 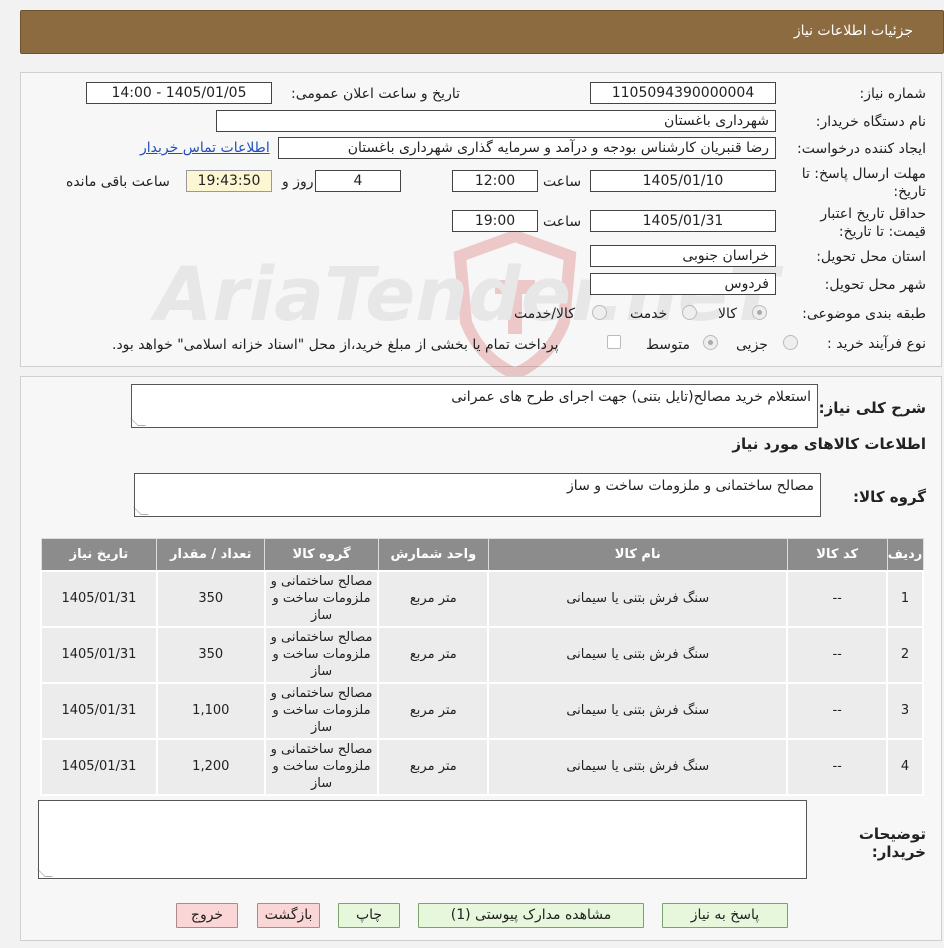 What do you see at coordinates (562, 182) in the screenshot?
I see `deadline-time-label: ساعت` at bounding box center [562, 182].